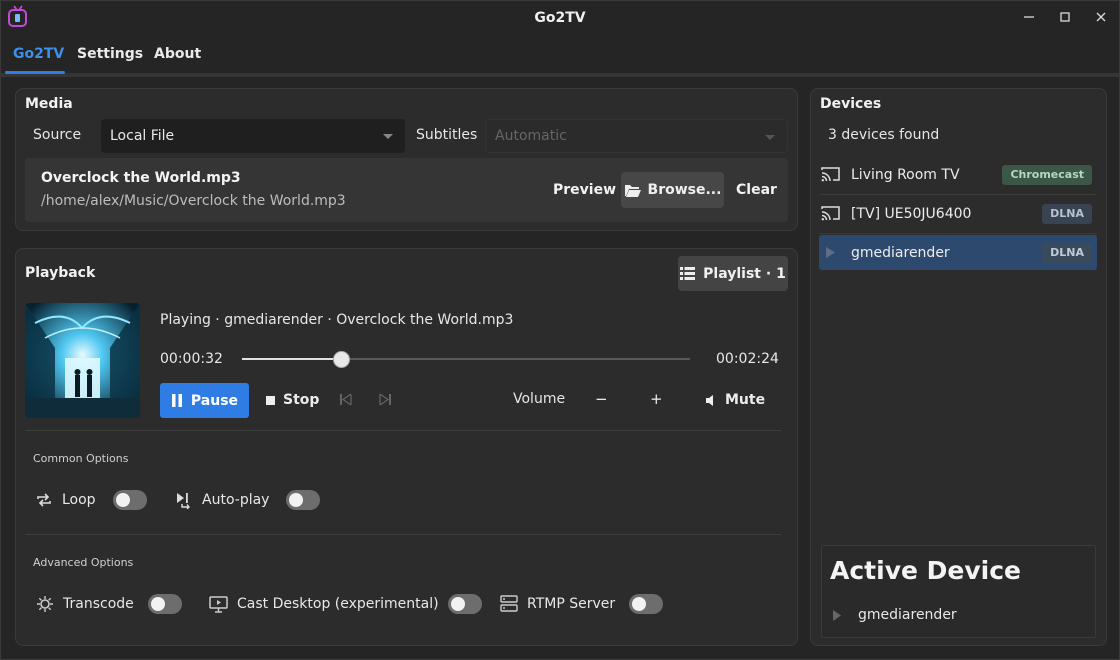  Describe the element at coordinates (183, 500) in the screenshot. I see `autoplay-icon` at that location.